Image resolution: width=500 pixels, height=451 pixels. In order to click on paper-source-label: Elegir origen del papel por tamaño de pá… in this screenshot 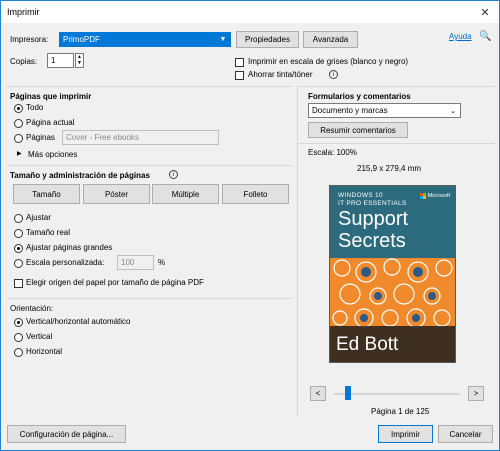, I will do `click(115, 282)`.